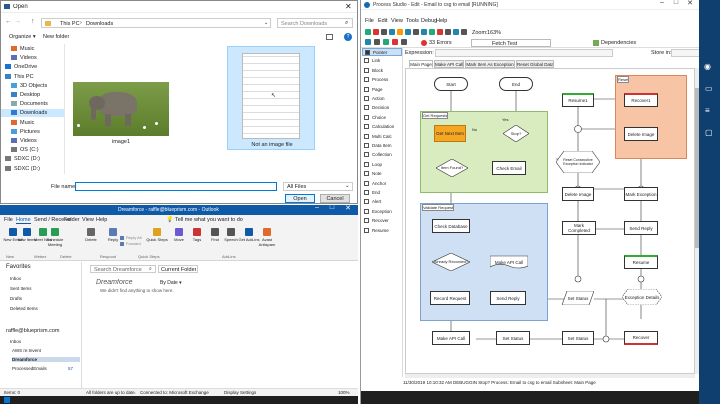  Describe the element at coordinates (156, 23) in the screenshot. I see `address-bar: This PC › Downloads ⌄` at that location.